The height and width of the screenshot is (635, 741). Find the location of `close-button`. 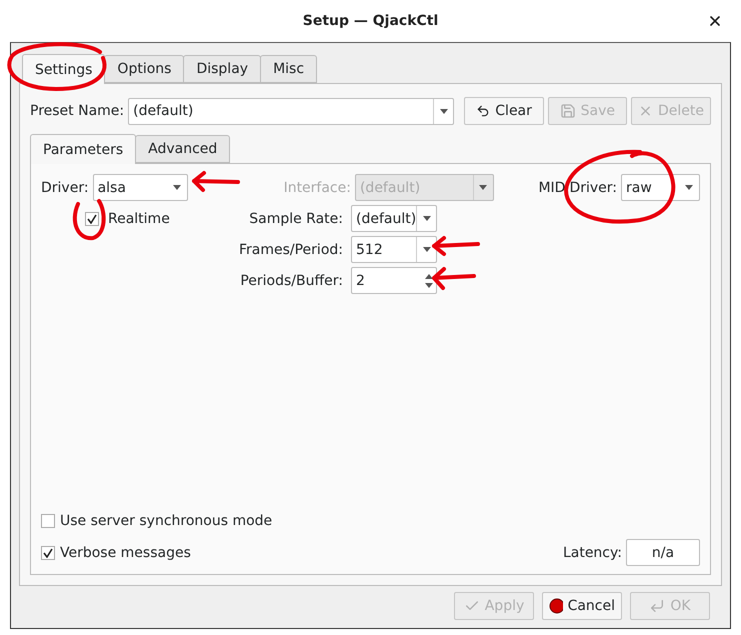

close-button is located at coordinates (715, 21).